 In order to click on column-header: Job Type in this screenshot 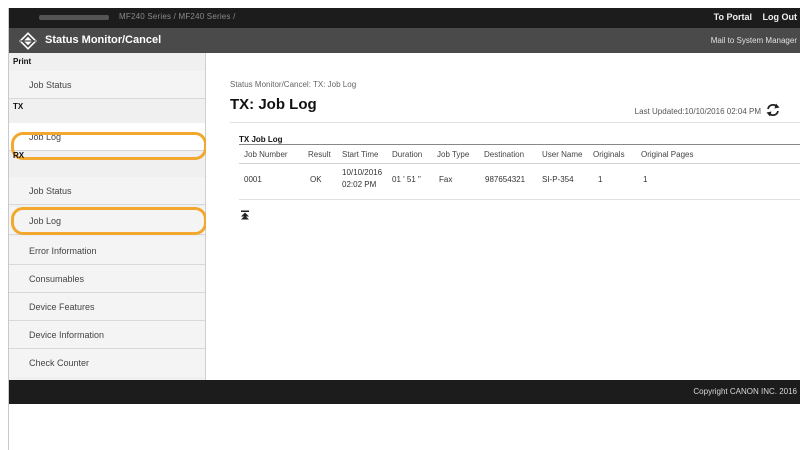, I will do `click(453, 154)`.